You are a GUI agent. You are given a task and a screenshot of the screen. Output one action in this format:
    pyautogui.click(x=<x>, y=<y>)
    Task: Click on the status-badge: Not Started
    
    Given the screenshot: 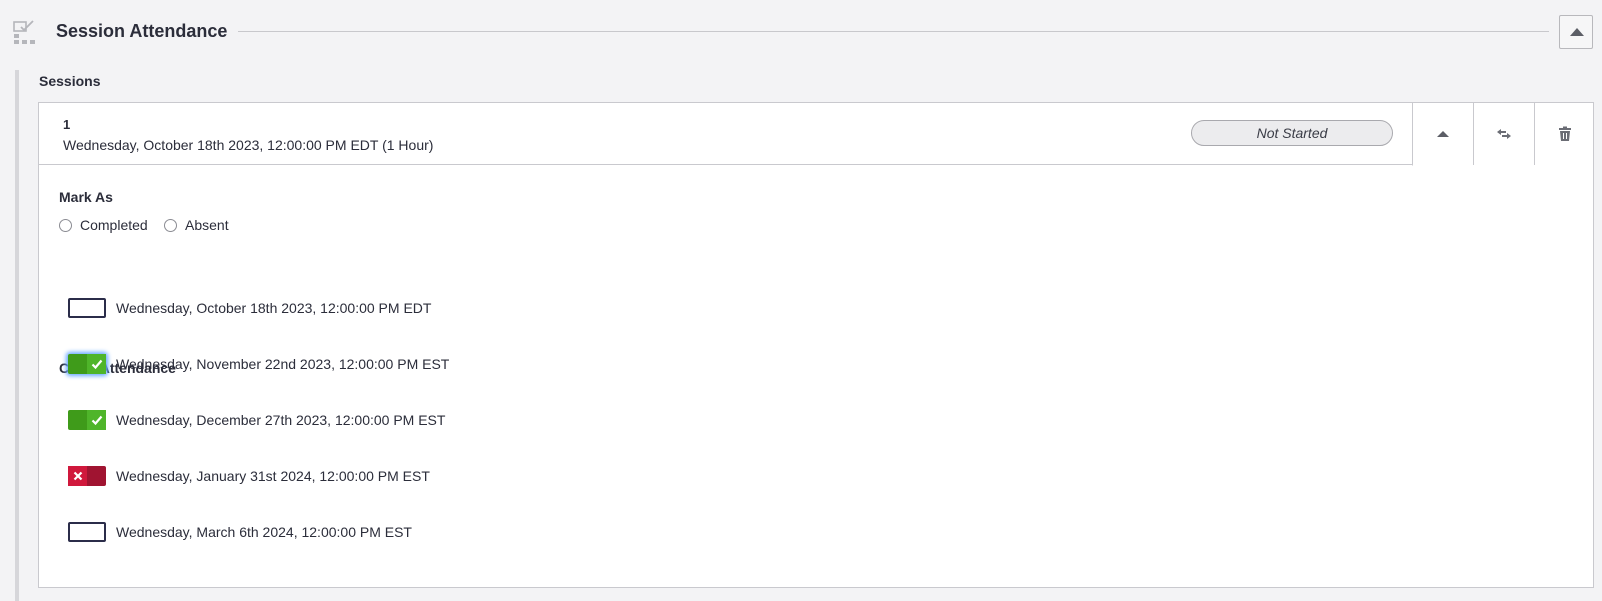 What is the action you would take?
    pyautogui.click(x=1292, y=133)
    